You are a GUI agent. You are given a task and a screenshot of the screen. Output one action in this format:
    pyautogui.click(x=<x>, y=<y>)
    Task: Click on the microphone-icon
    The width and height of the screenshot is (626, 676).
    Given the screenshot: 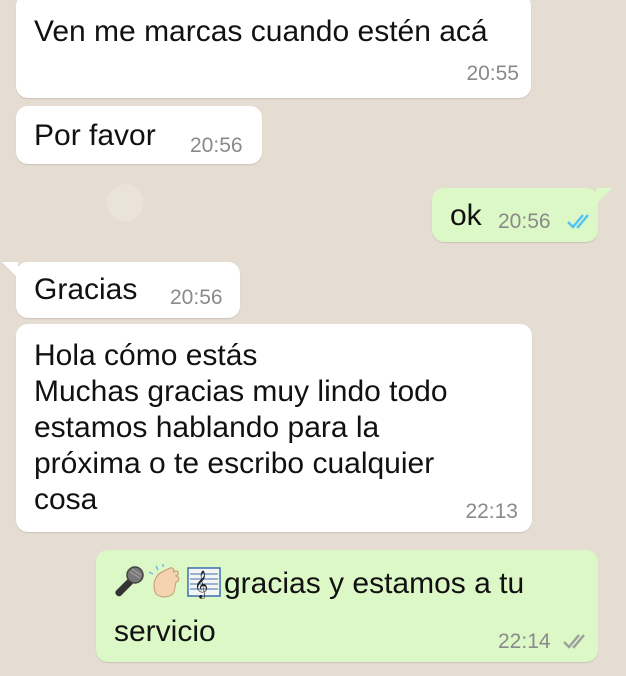 What is the action you would take?
    pyautogui.click(x=128, y=582)
    